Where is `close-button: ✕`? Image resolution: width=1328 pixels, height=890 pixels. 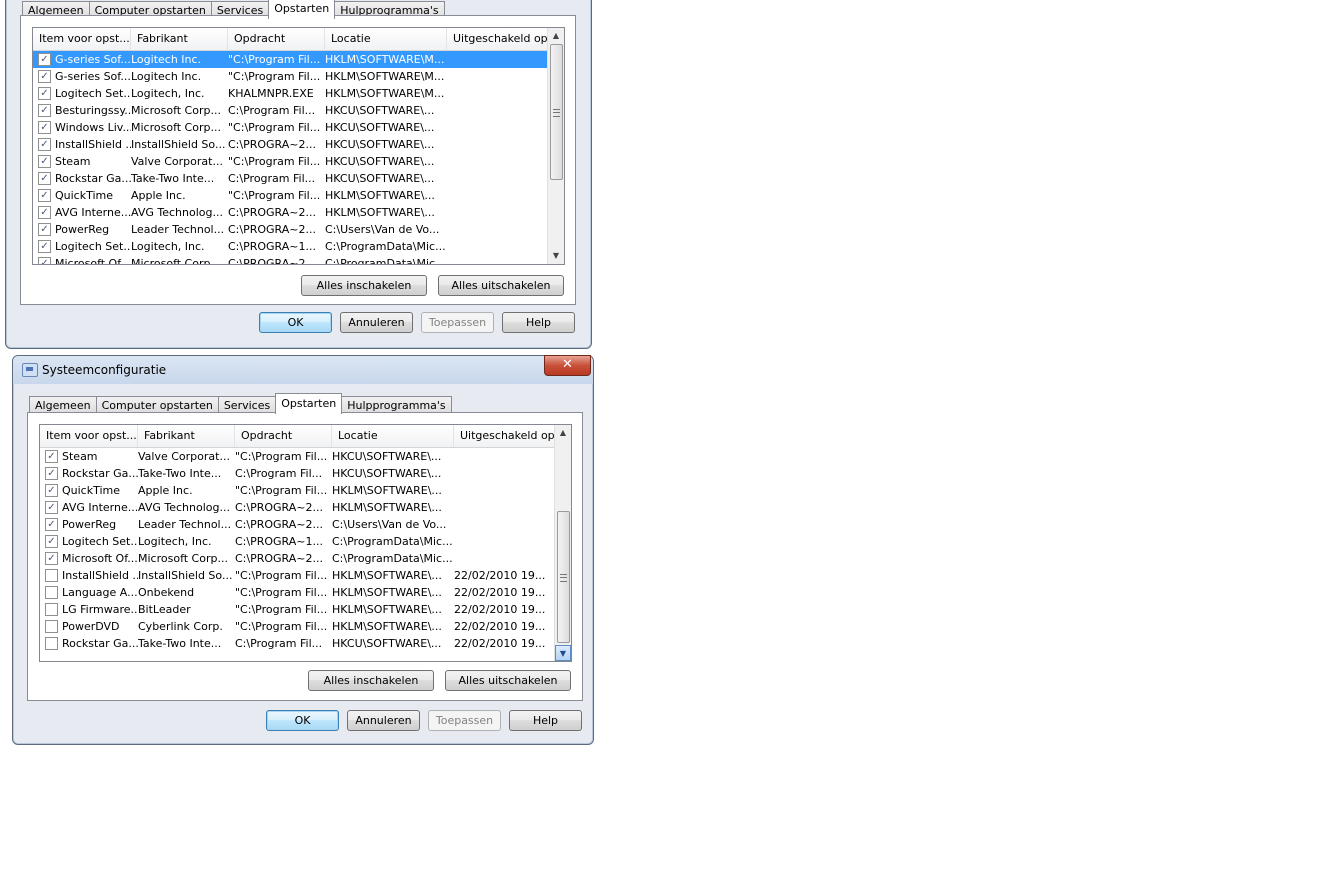 close-button: ✕ is located at coordinates (567, 365).